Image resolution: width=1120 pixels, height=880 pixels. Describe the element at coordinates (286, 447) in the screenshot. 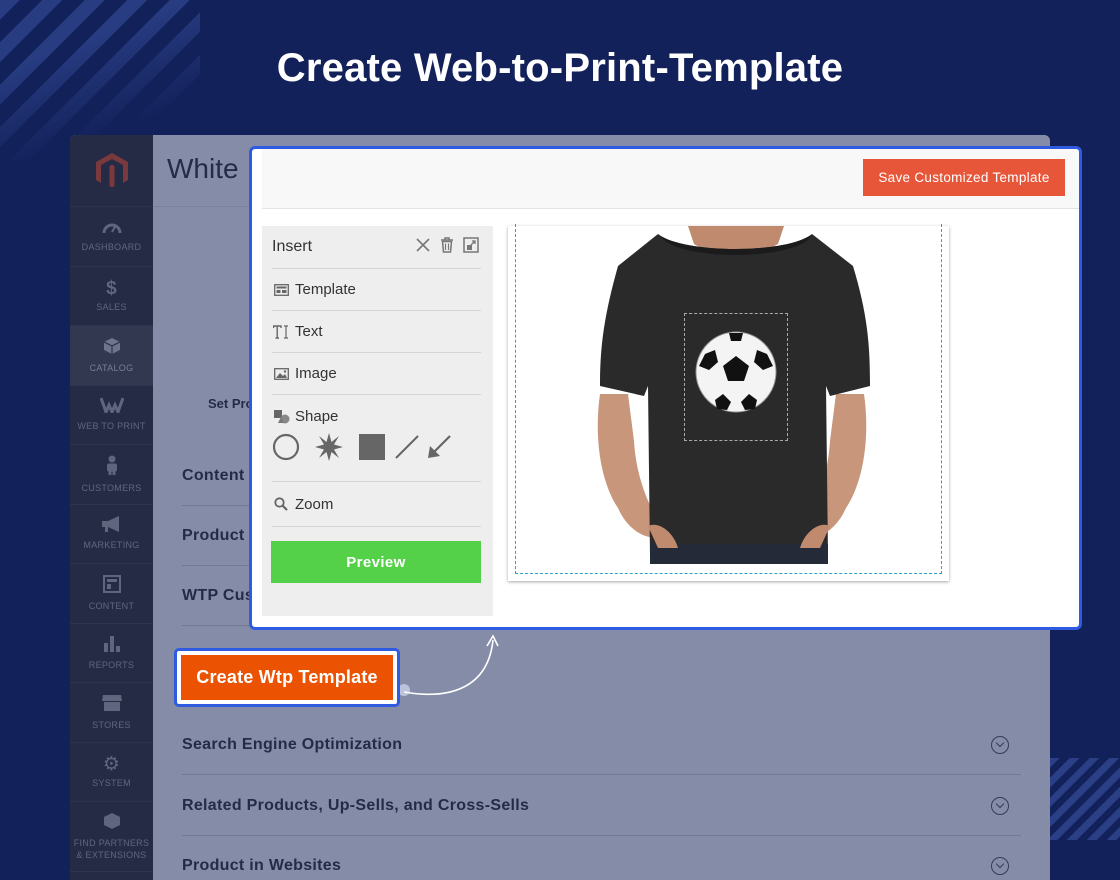

I see `circle-shape-icon` at that location.